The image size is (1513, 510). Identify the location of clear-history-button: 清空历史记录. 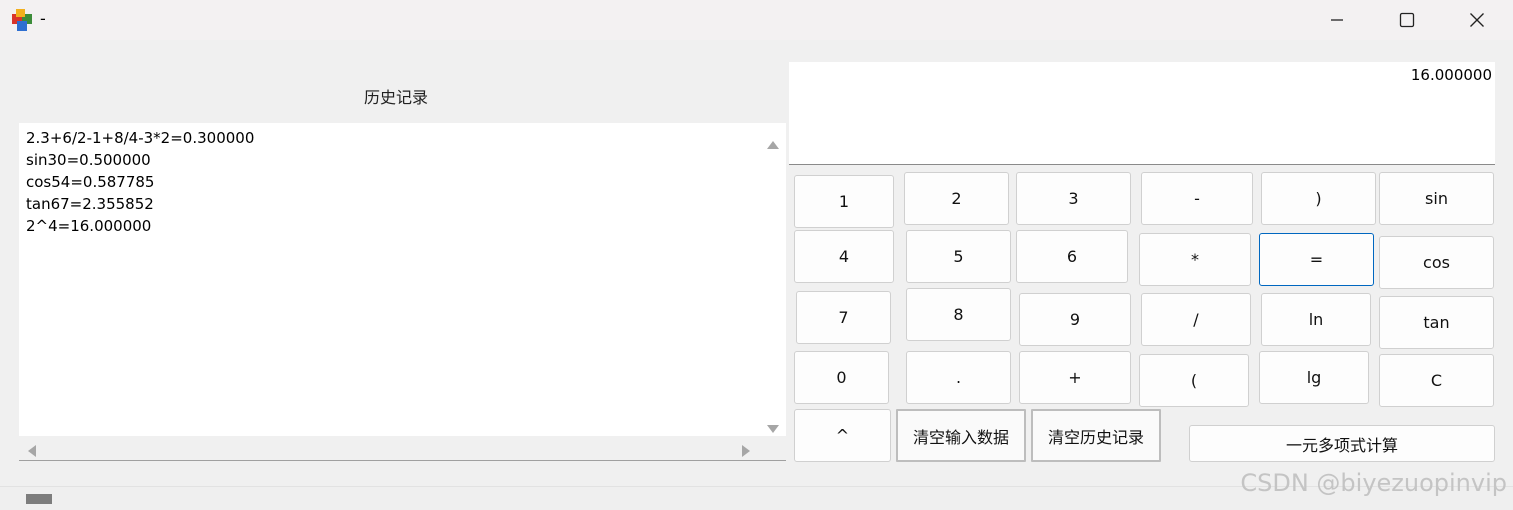
(1096, 435).